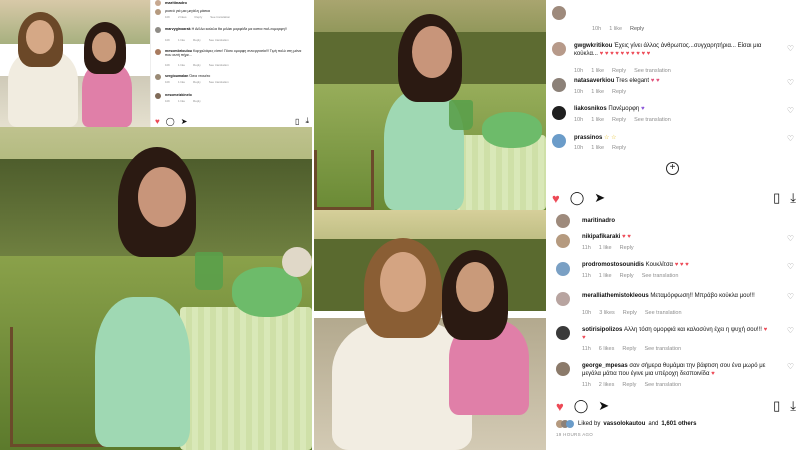  I want to click on green-glass-cup, so click(209, 271).